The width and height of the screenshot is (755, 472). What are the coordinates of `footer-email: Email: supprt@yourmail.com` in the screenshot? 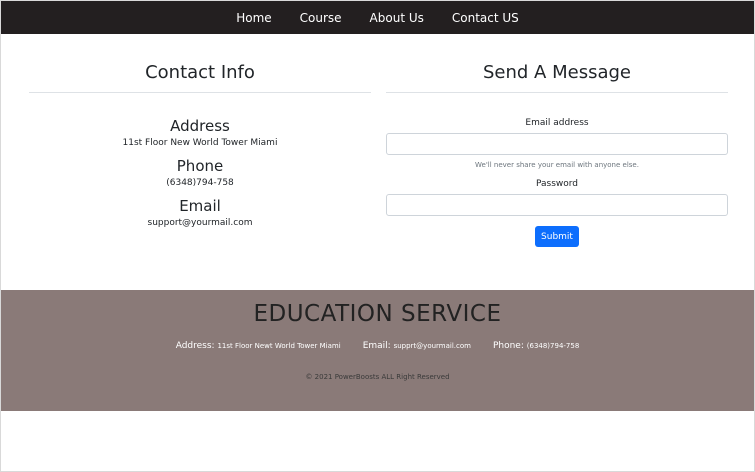 It's located at (417, 346).